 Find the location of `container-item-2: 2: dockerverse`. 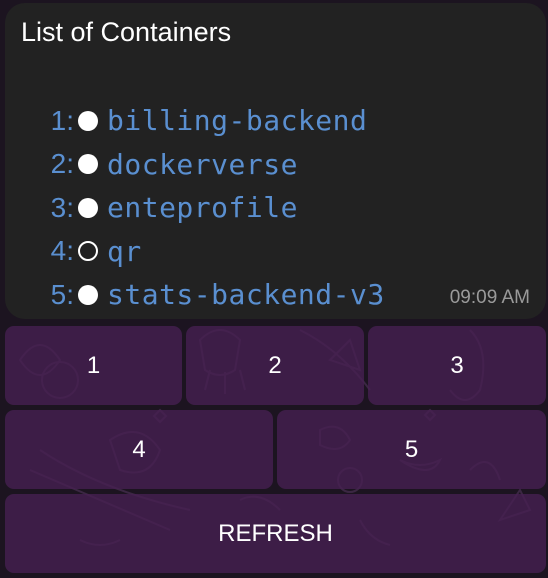

container-item-2: 2: dockerverse is located at coordinates (212, 165).